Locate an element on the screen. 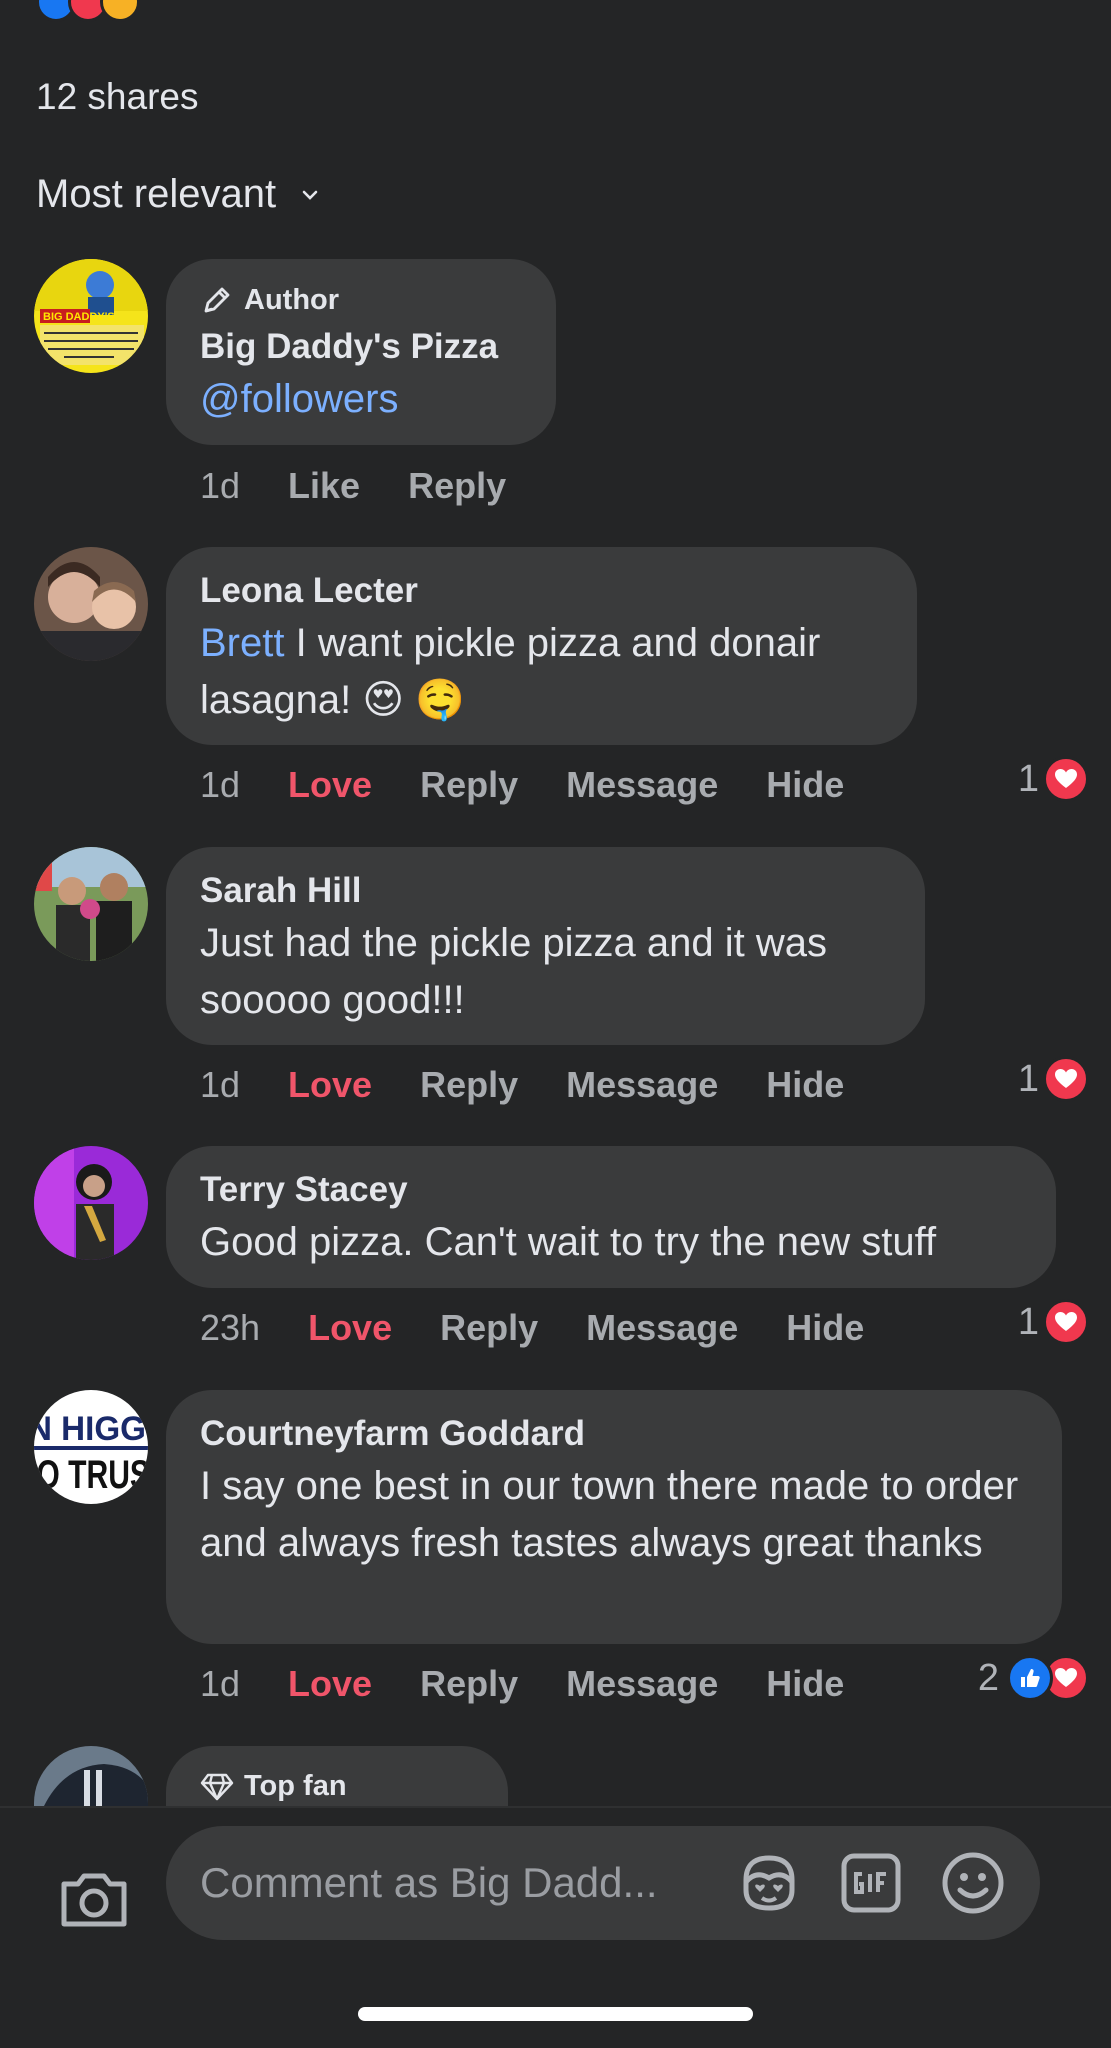 The image size is (1111, 2048). haha-reaction-icon is located at coordinates (120, 11).